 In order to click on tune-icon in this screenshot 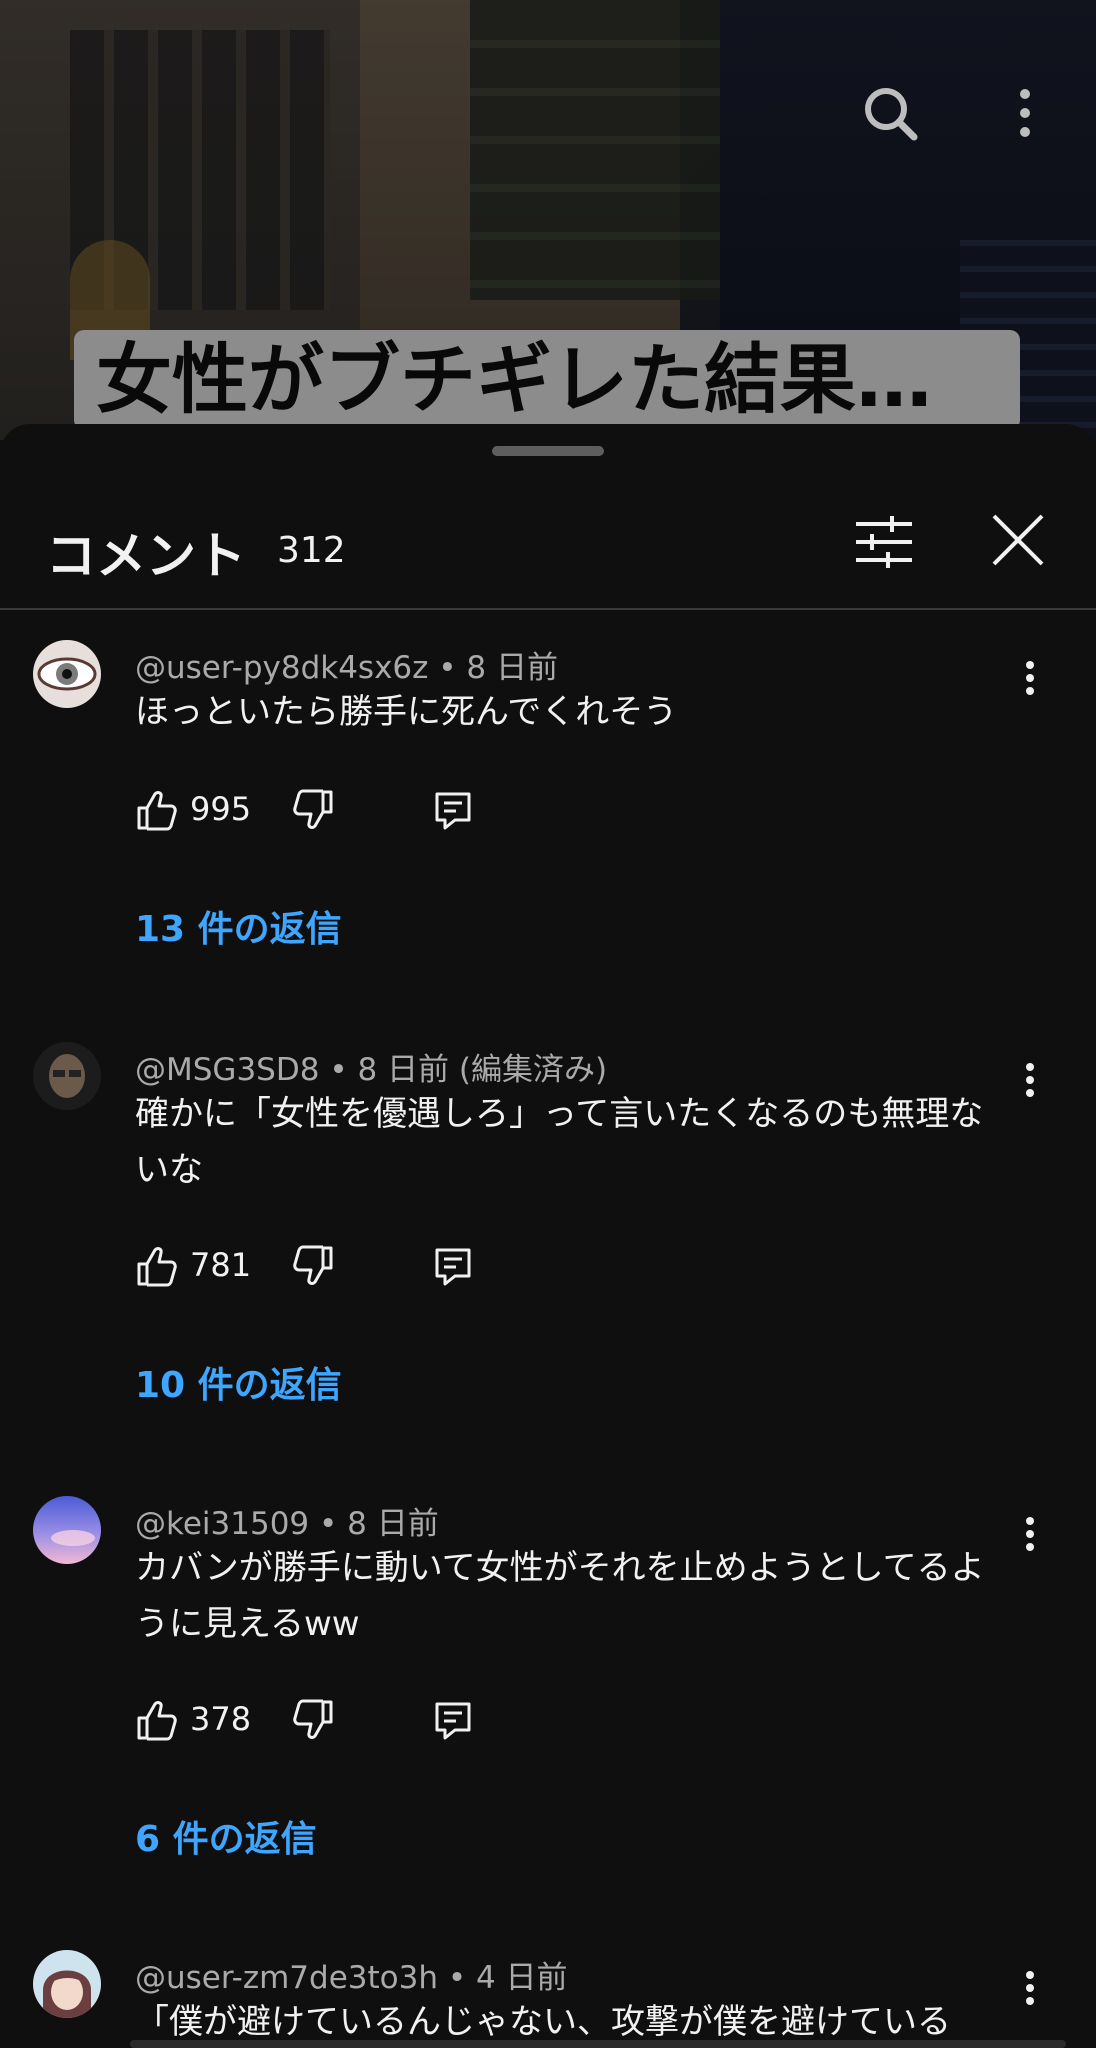, I will do `click(884, 542)`.